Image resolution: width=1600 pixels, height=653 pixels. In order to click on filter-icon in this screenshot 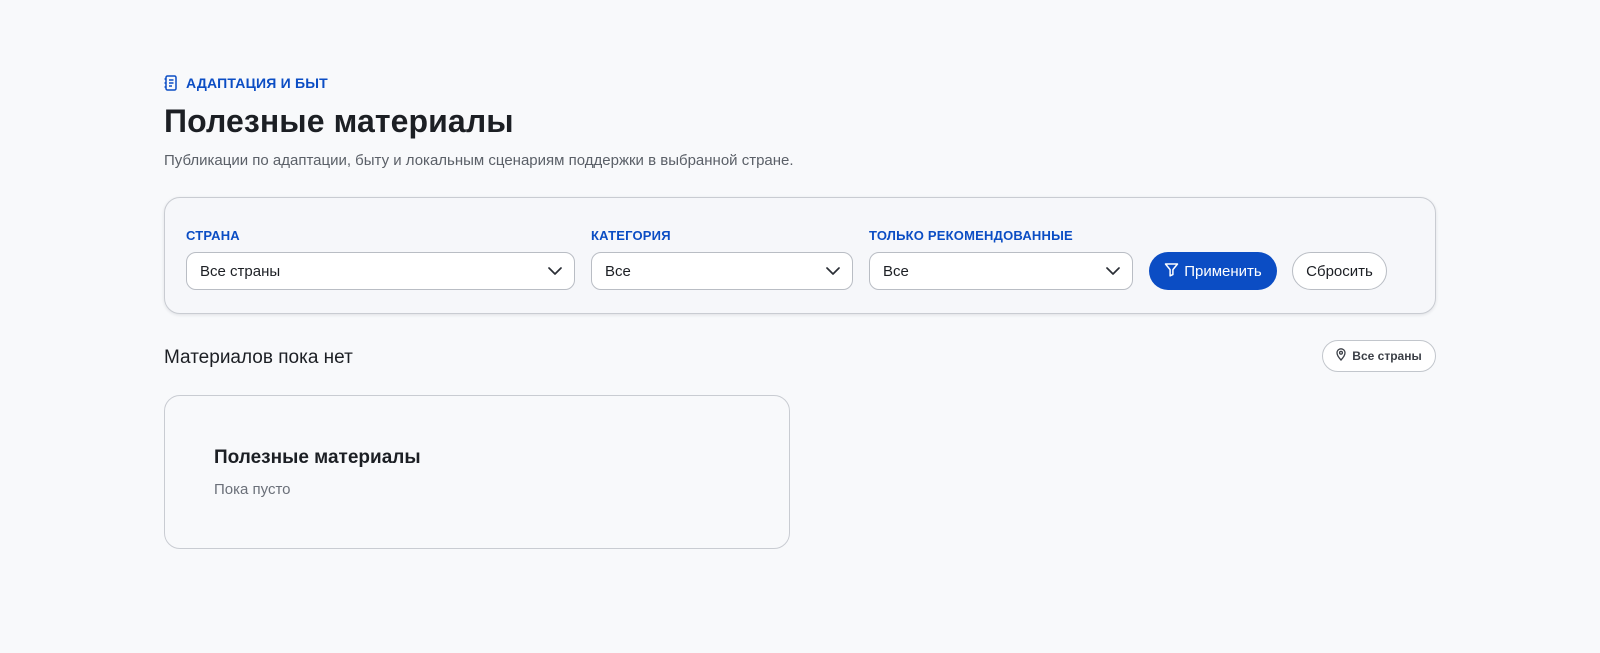, I will do `click(1171, 271)`.